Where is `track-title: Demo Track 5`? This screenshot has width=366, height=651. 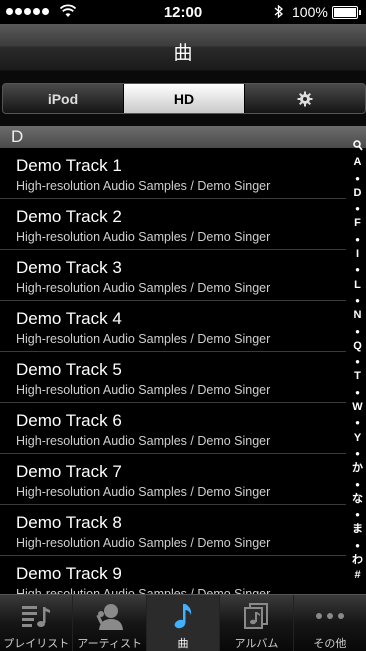 track-title: Demo Track 5 is located at coordinates (69, 369).